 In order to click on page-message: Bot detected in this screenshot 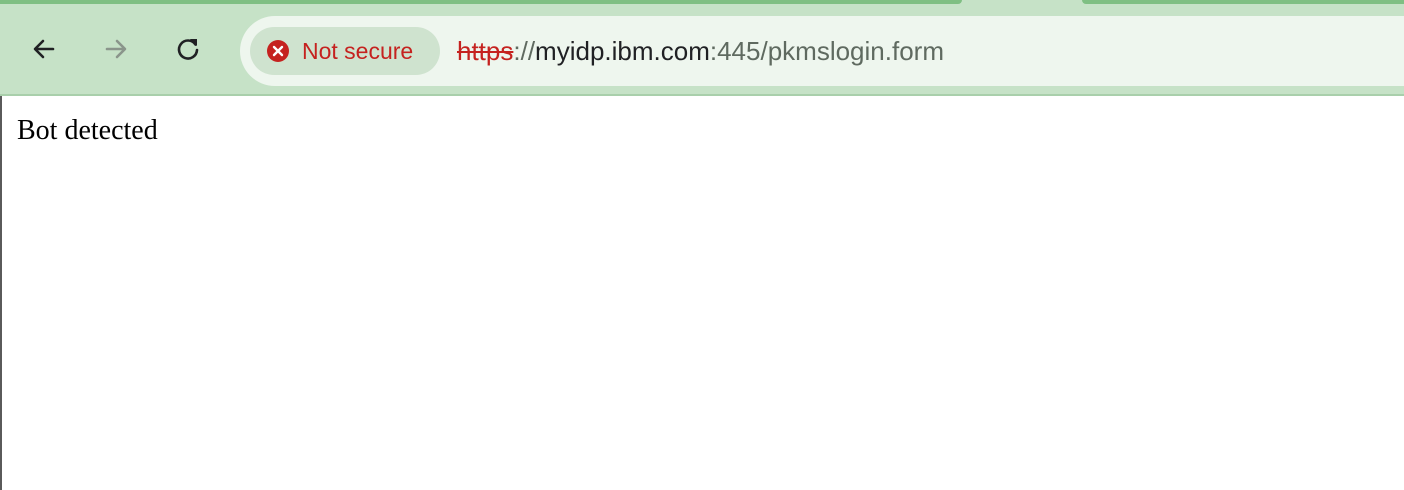, I will do `click(87, 130)`.